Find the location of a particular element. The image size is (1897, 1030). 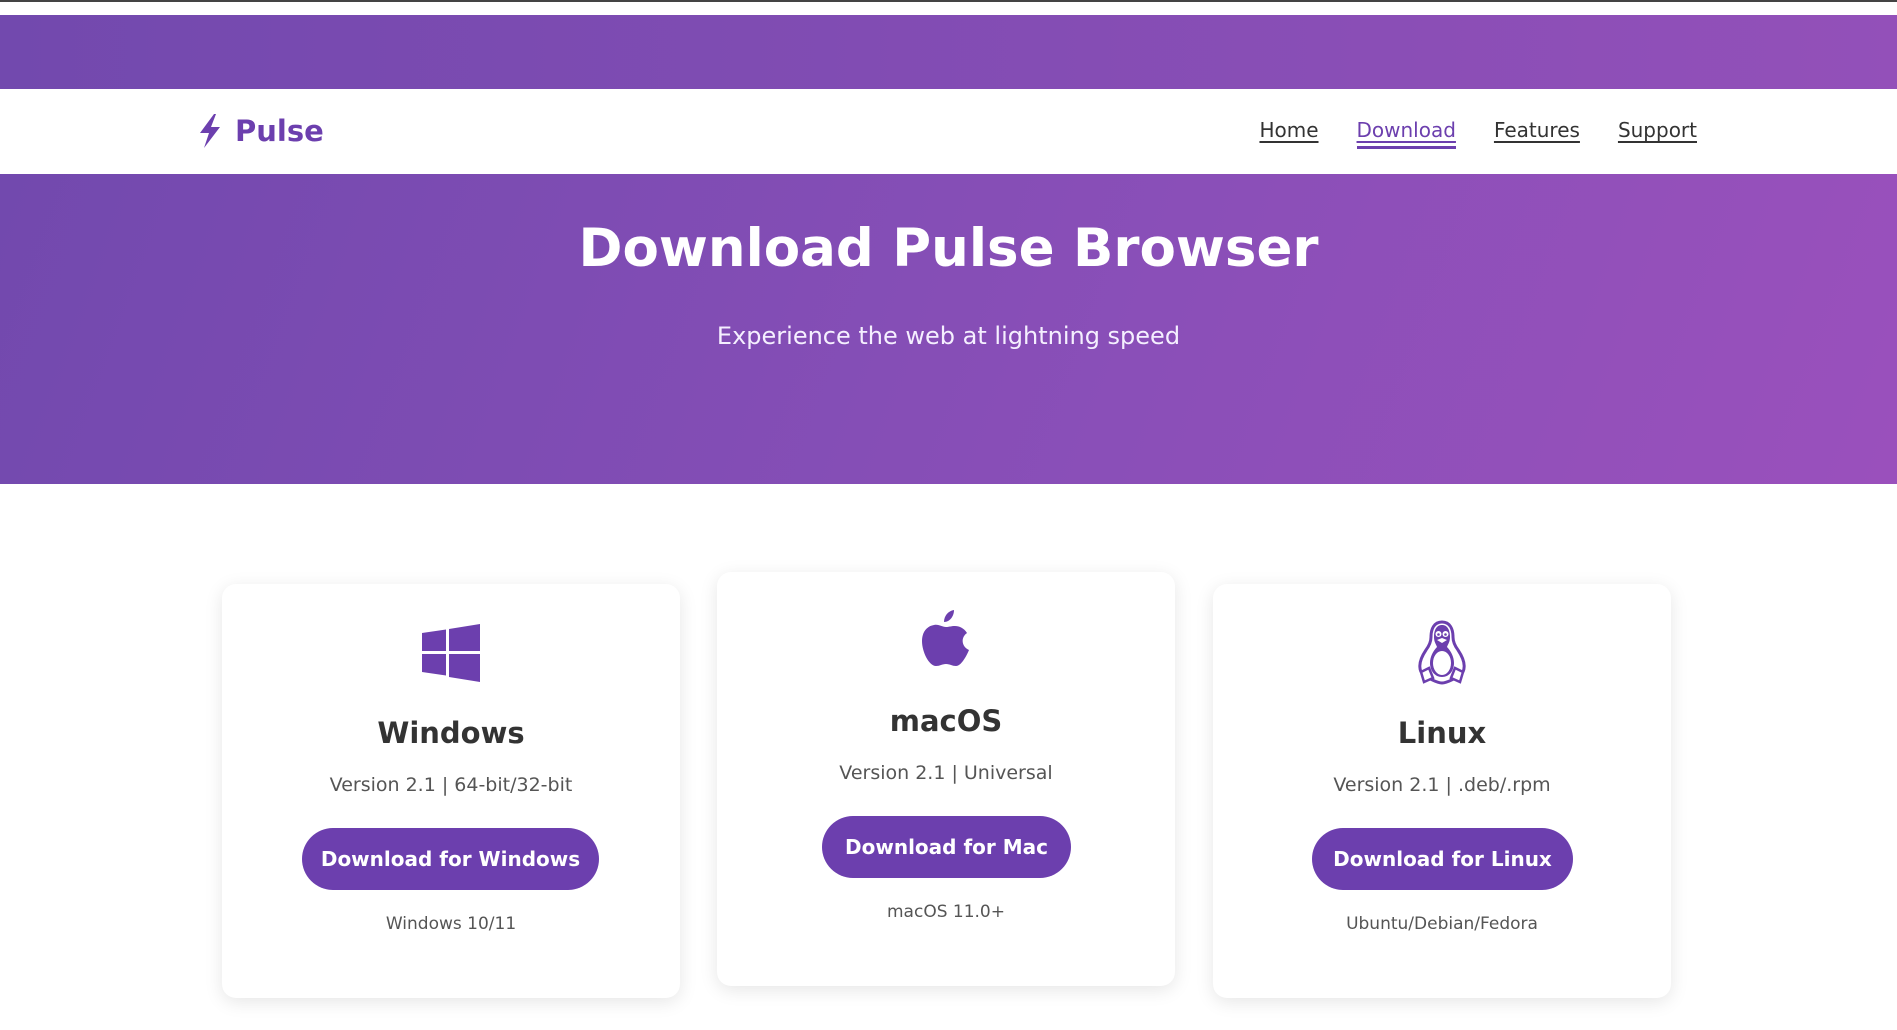

card-requirements-linux: Ubuntu/Debian/Fedora is located at coordinates (1442, 924).